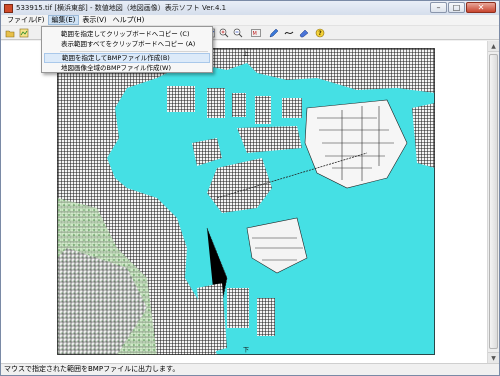 The height and width of the screenshot is (376, 500). What do you see at coordinates (304, 33) in the screenshot?
I see `eraser-icon` at bounding box center [304, 33].